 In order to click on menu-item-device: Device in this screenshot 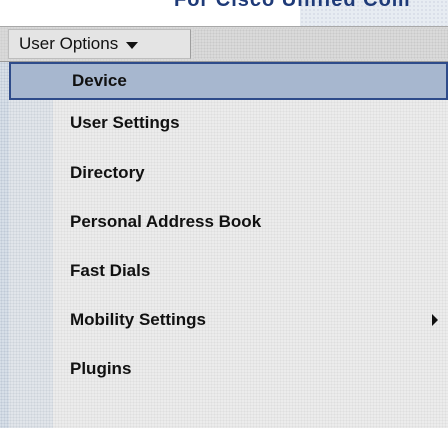, I will do `click(228, 81)`.